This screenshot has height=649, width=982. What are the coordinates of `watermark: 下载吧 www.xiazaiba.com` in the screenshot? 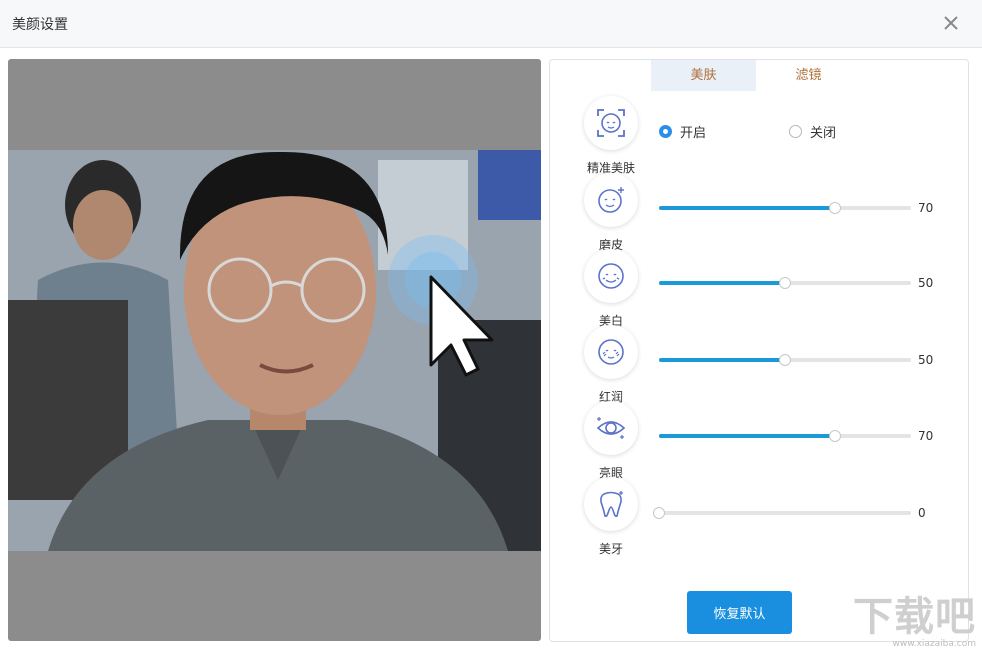 It's located at (914, 622).